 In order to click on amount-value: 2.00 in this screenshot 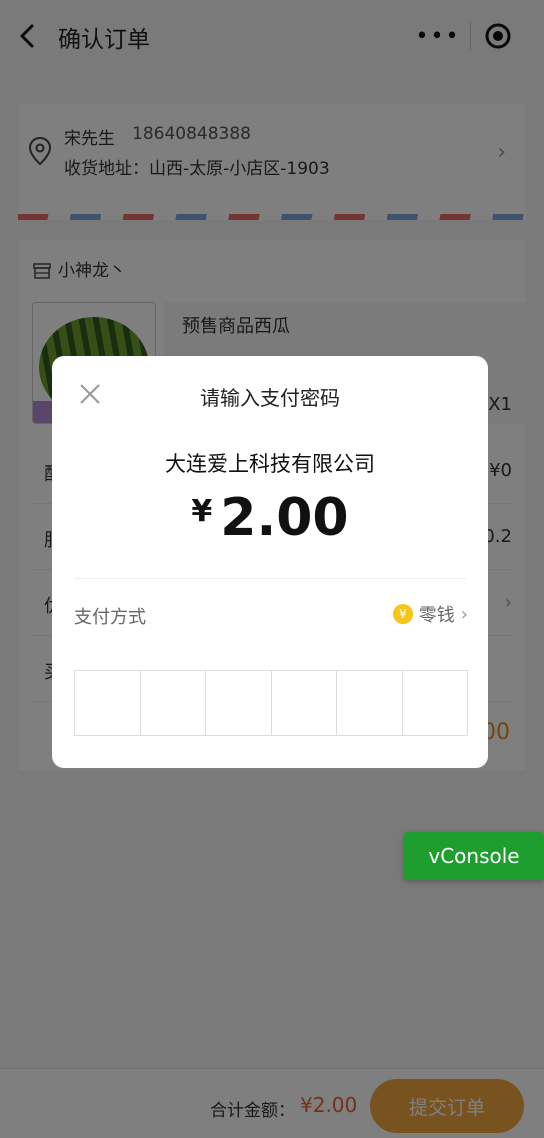, I will do `click(284, 518)`.